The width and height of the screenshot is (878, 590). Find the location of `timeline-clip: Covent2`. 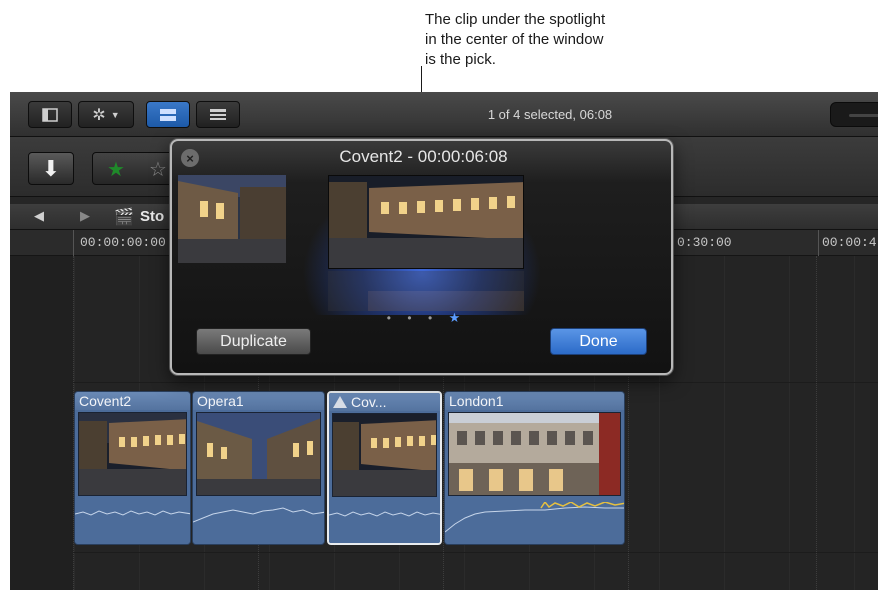

timeline-clip: Covent2 is located at coordinates (132, 468).